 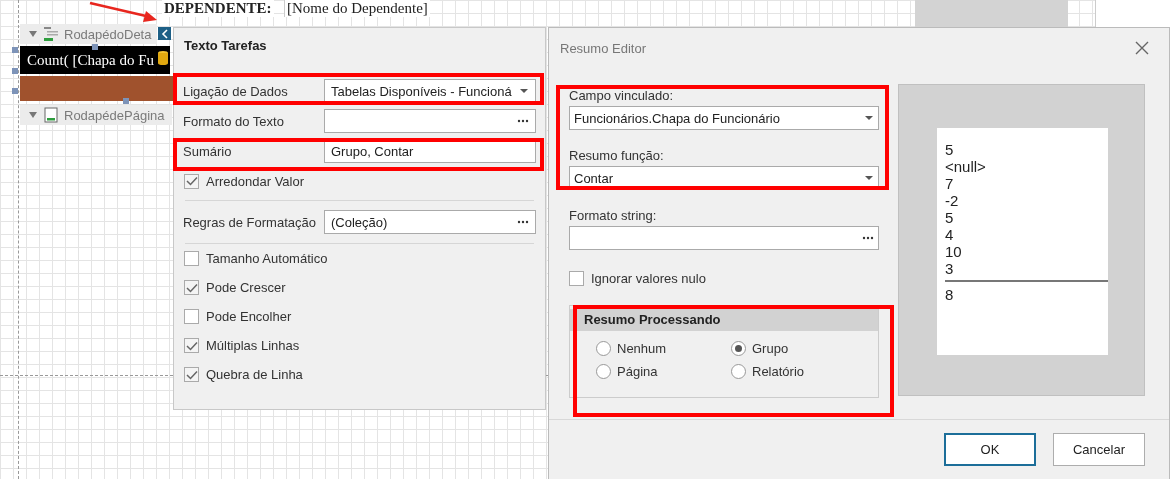 I want to click on field-label: Campo vinculado:, so click(x=622, y=96).